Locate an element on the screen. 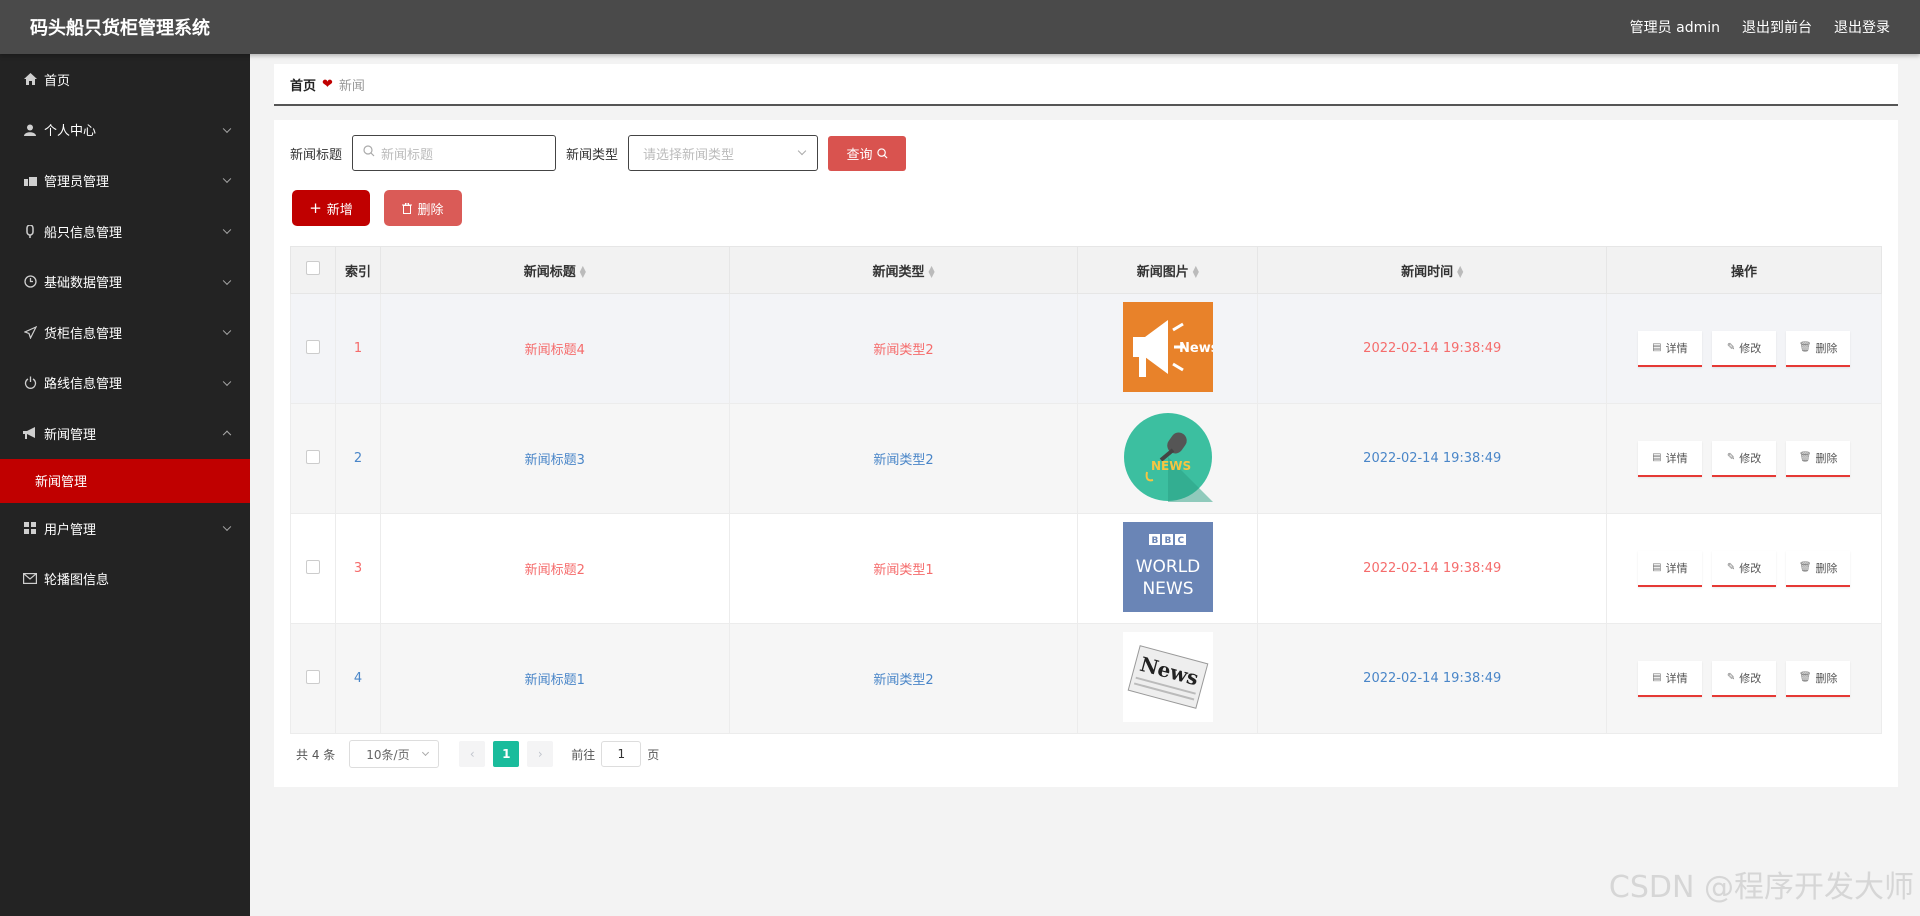 The height and width of the screenshot is (916, 1920). search-bar: 新闻标题 新闻标题 新闻类型 请选择新闻类型 查询 is located at coordinates (598, 153).